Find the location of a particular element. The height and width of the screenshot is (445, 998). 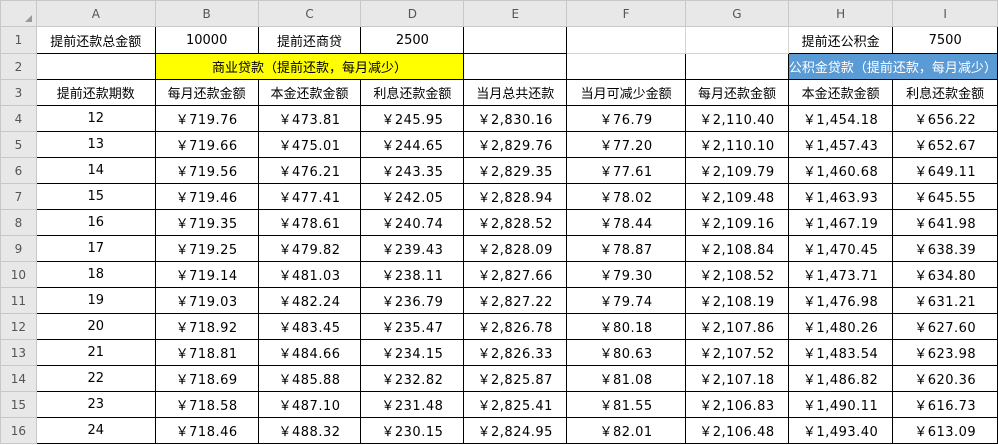

period-cell: 18 is located at coordinates (95, 274).